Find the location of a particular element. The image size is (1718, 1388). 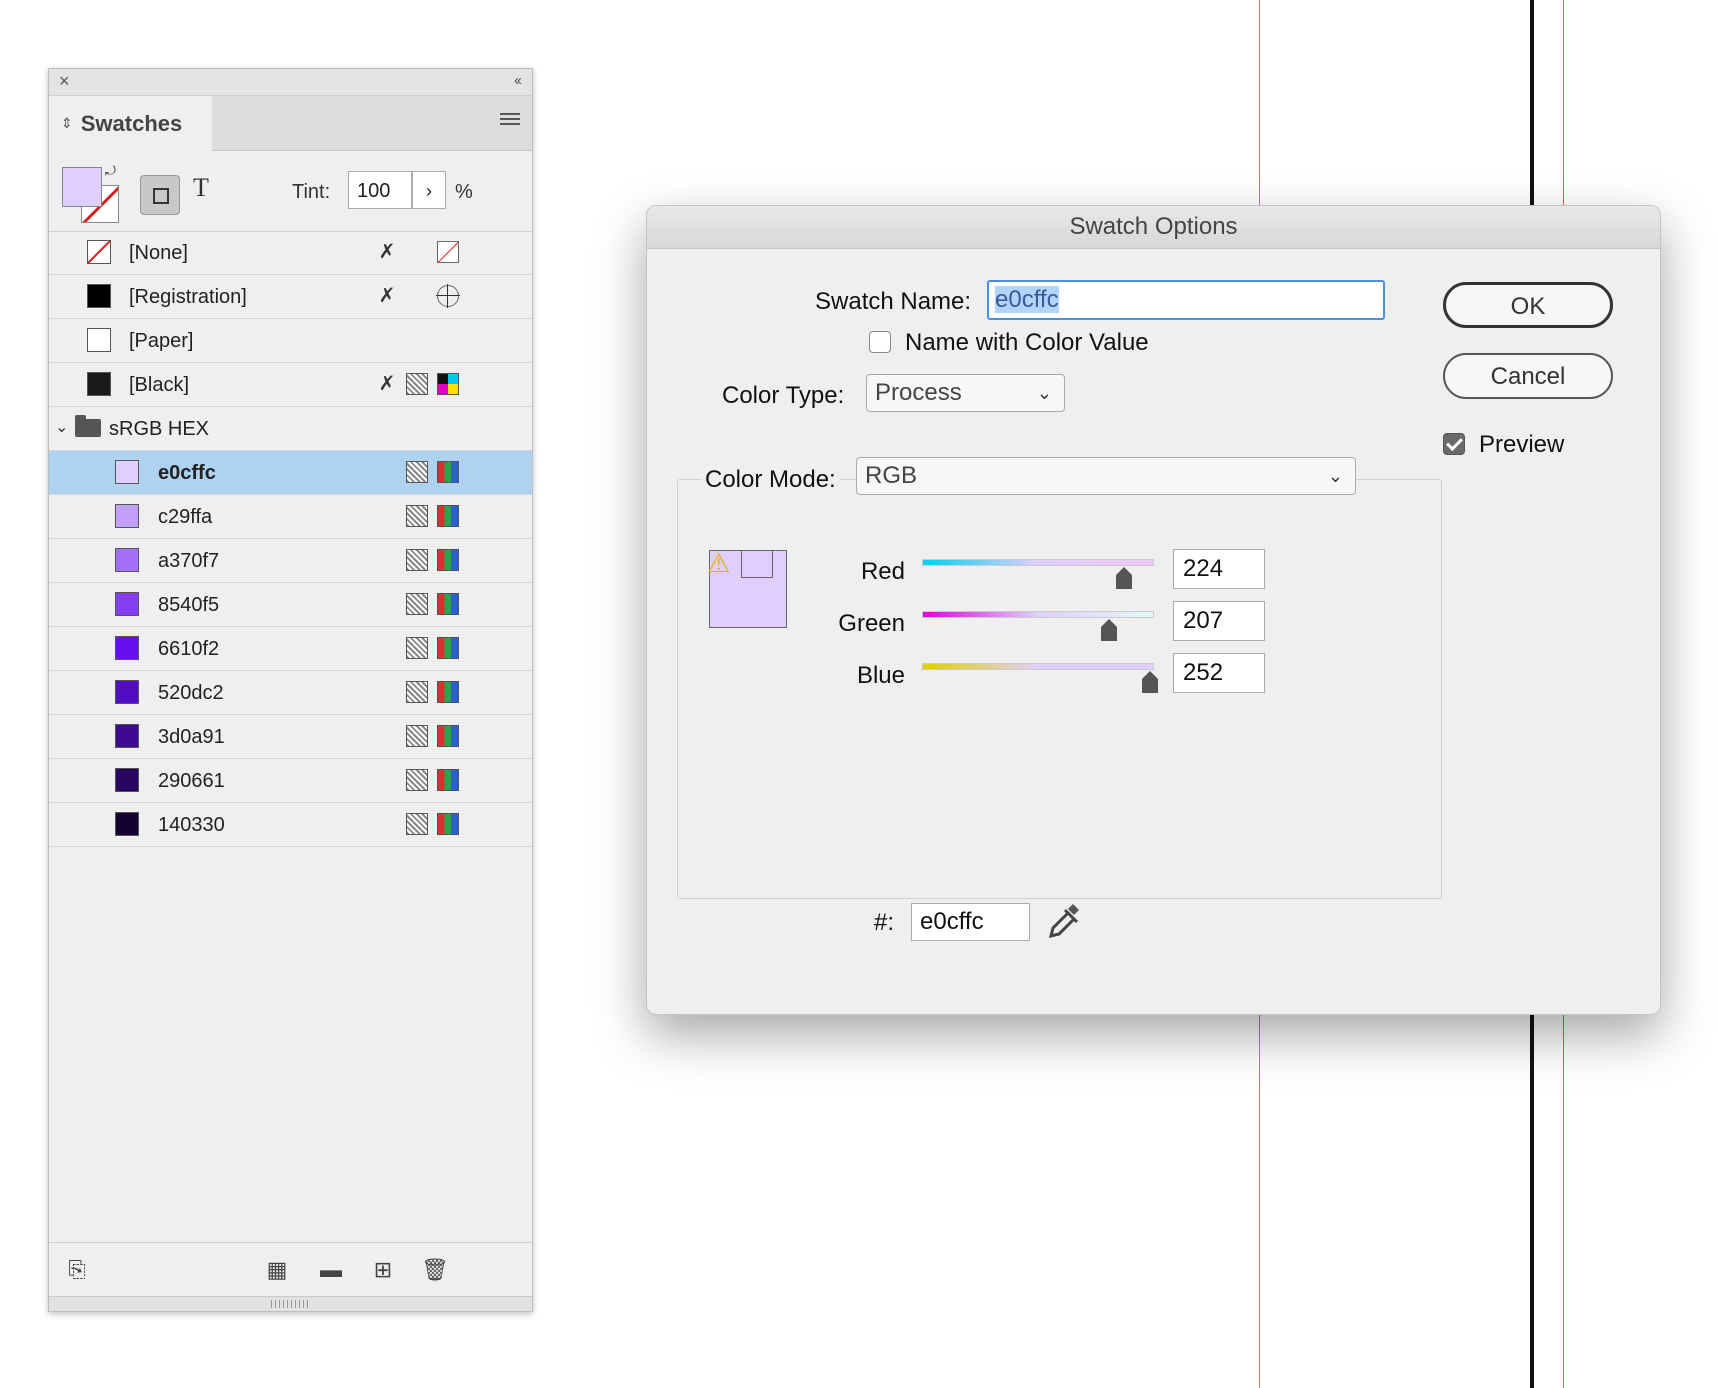

new-color-group-icon: ▬ is located at coordinates (331, 1270).